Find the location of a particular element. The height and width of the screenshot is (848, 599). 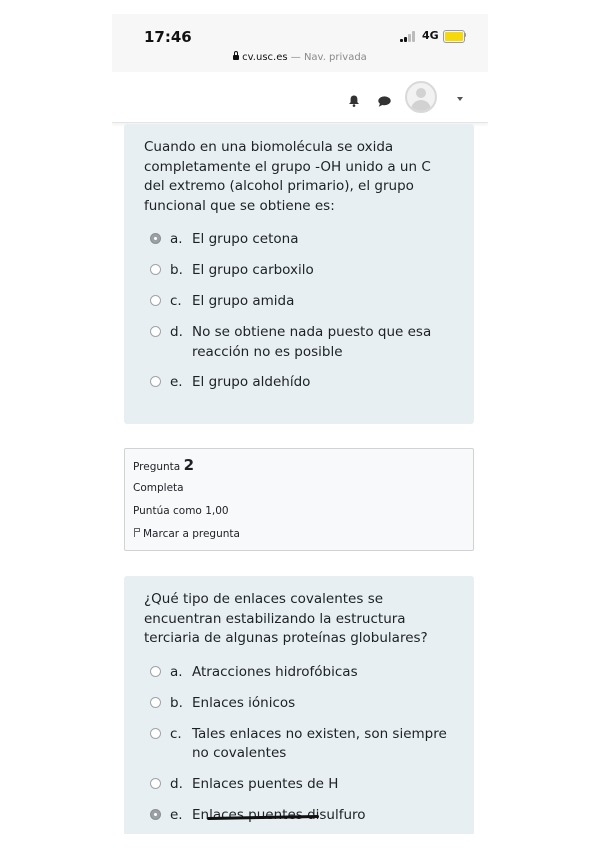

answer-option: d. Enlaces puentes de H is located at coordinates (299, 790).